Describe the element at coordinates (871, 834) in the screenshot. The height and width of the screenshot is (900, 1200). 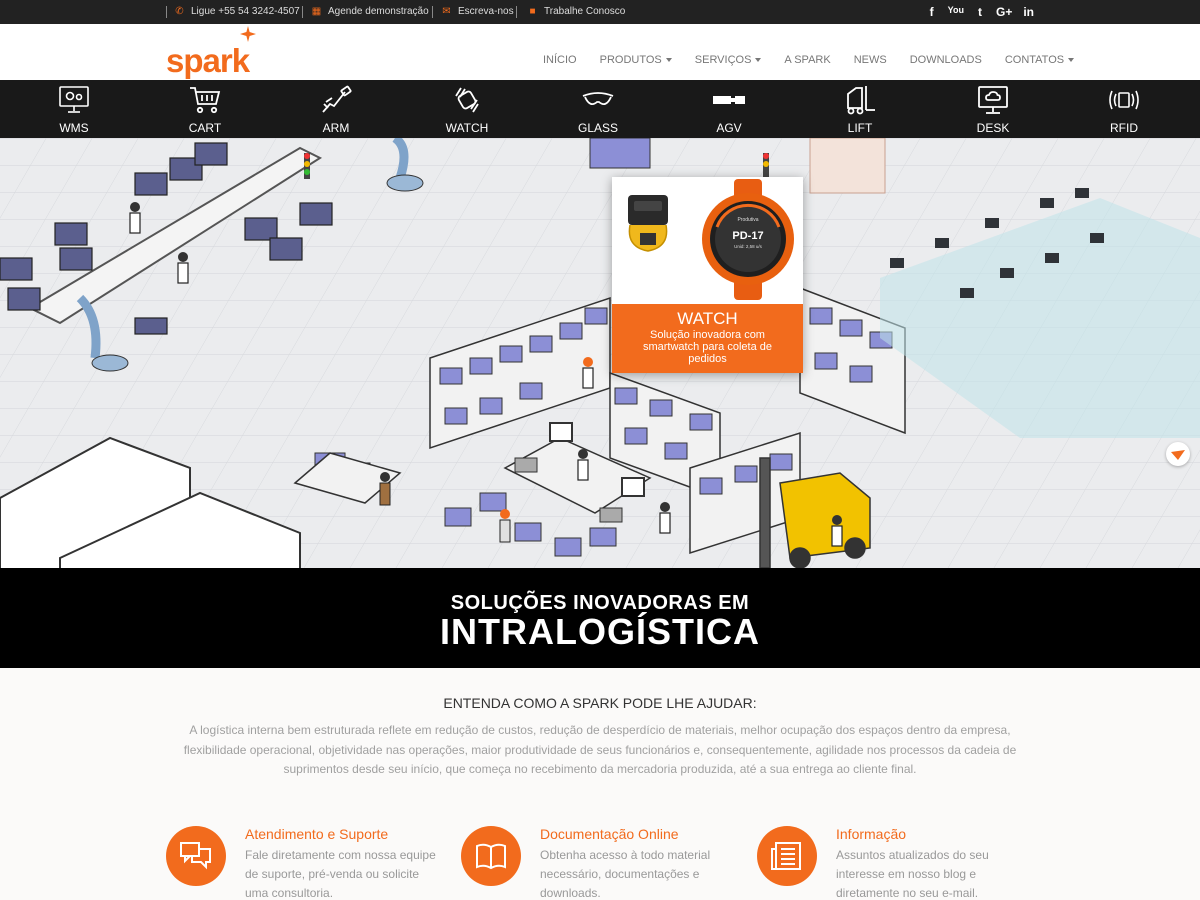
I see `feature-title: Informação` at that location.